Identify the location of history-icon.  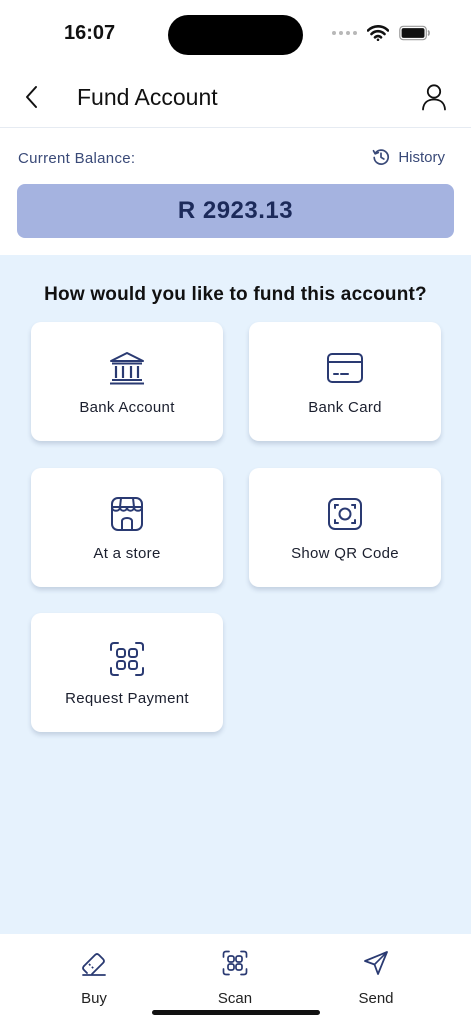
(381, 157).